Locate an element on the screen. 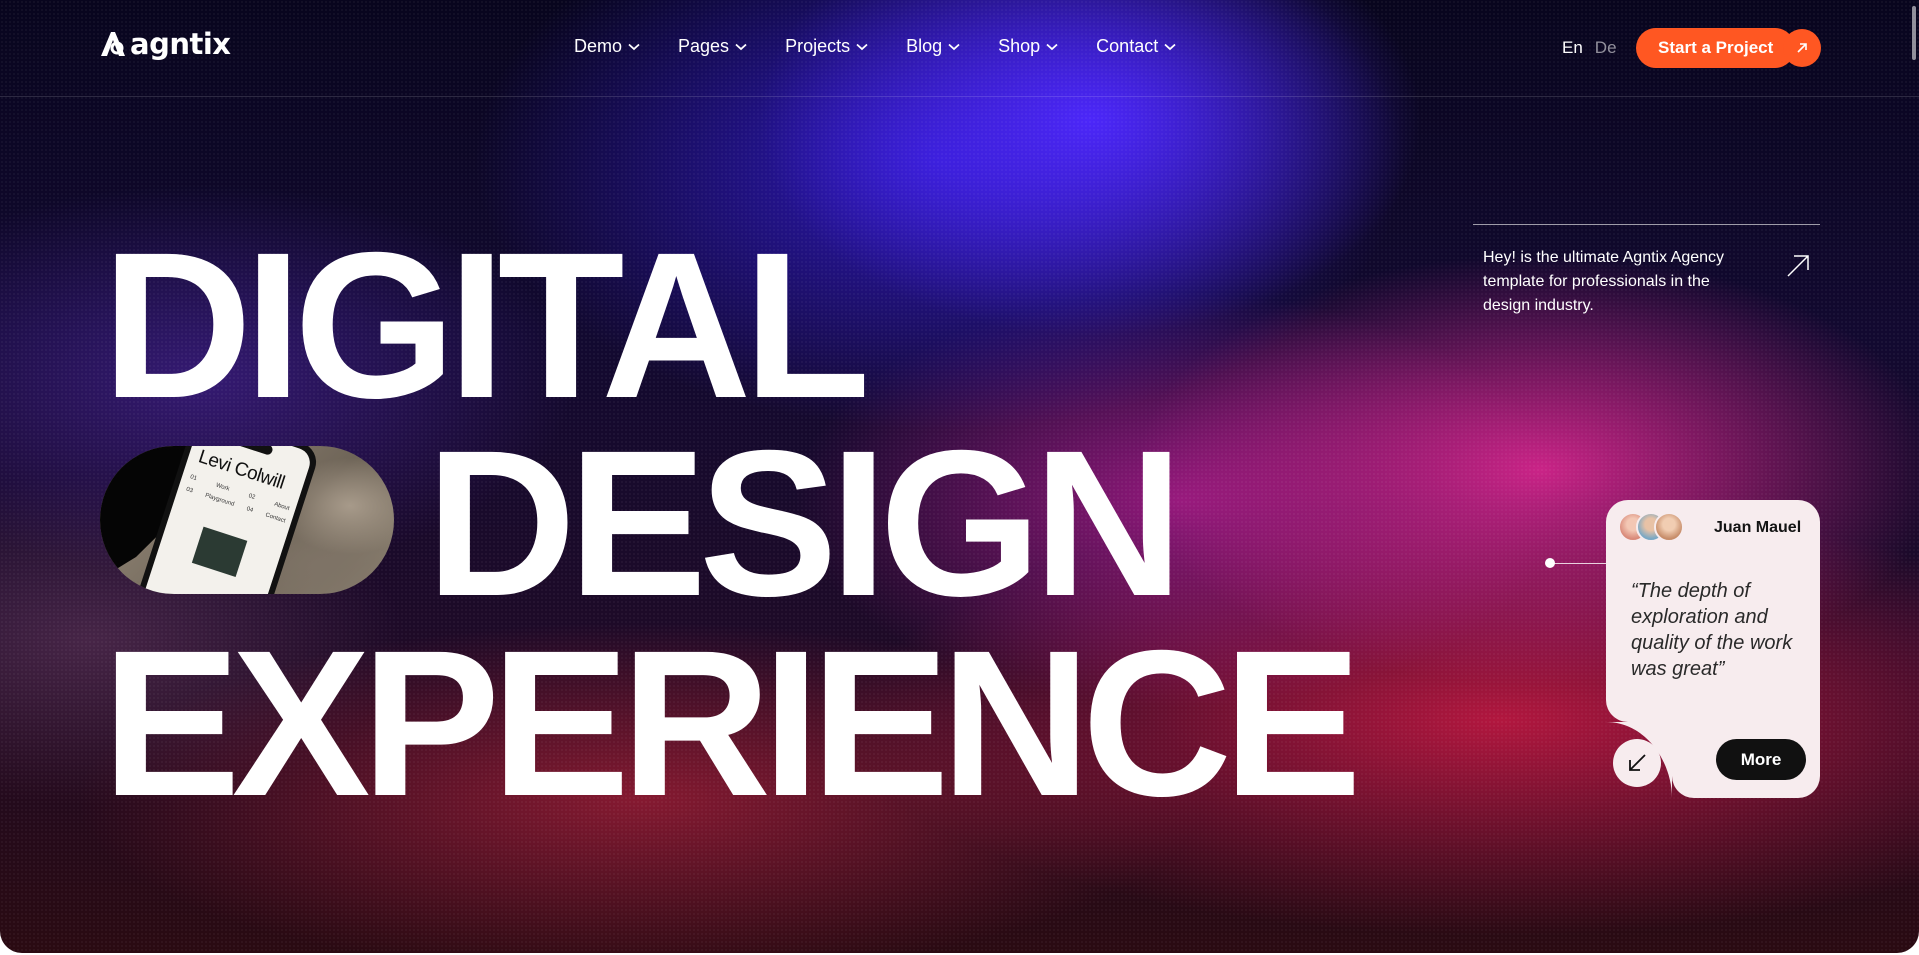 The width and height of the screenshot is (1919, 955). nav-item-projects: Projects is located at coordinates (826, 46).